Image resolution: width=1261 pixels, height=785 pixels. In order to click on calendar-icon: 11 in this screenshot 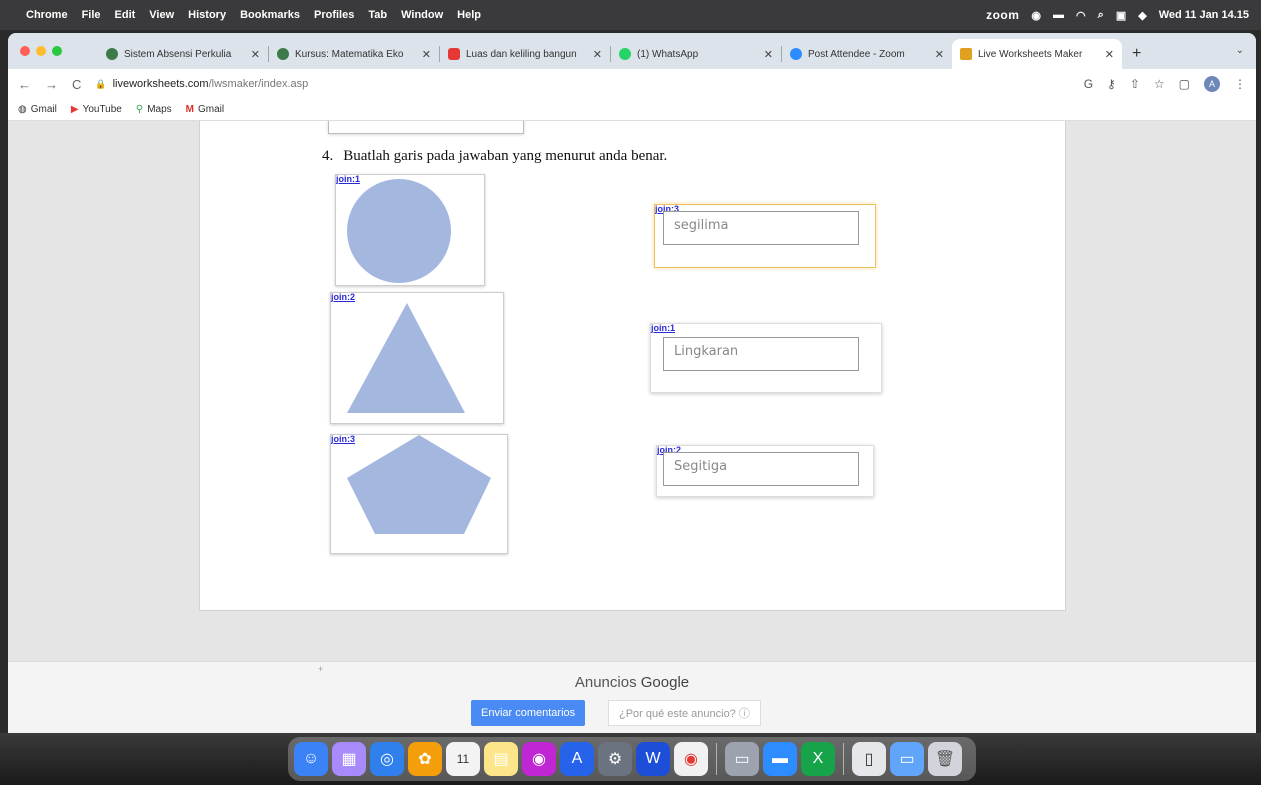, I will do `click(463, 759)`.